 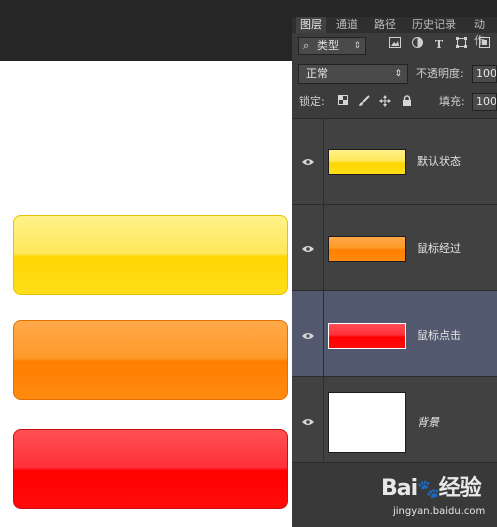 I want to click on lock-all-icon, so click(x=406, y=102).